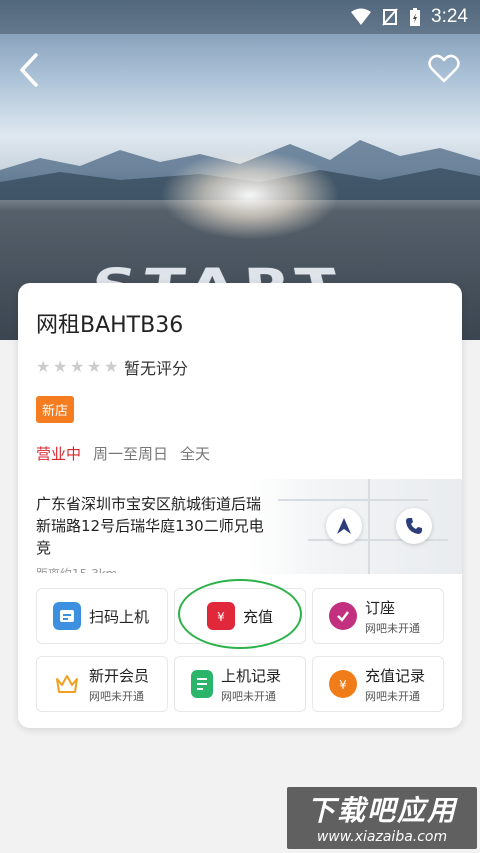  Describe the element at coordinates (361, 16) in the screenshot. I see `wifi-icon` at that location.